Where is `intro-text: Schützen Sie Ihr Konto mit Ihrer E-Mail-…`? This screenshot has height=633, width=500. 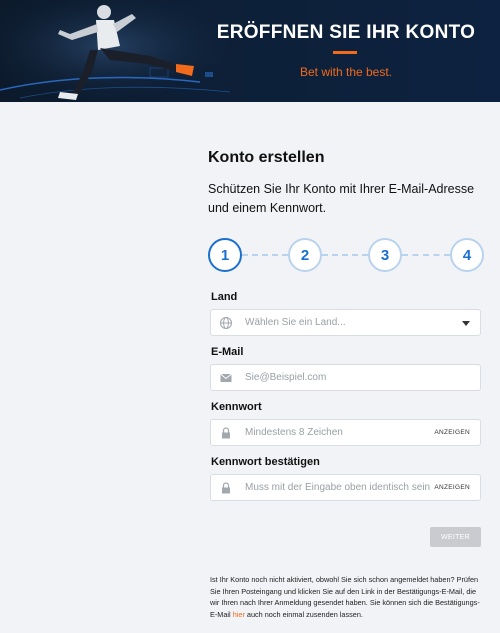
intro-text: Schützen Sie Ihr Konto mit Ihrer E-Mail-… is located at coordinates (341, 198).